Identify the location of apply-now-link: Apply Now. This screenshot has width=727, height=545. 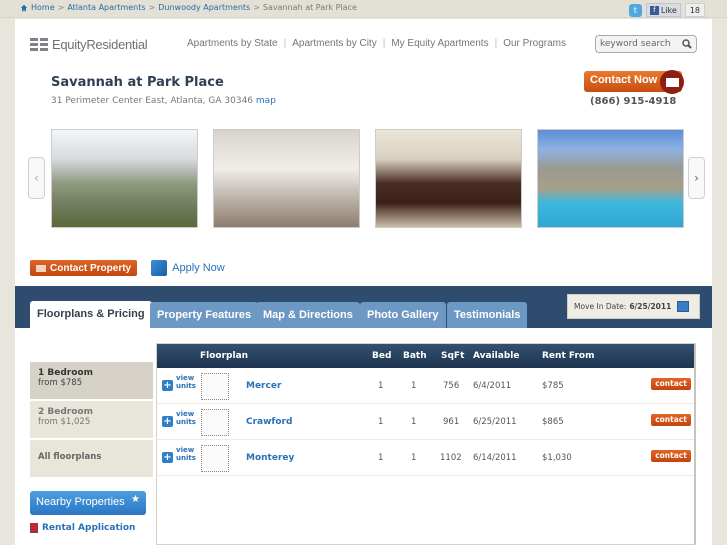
(188, 268).